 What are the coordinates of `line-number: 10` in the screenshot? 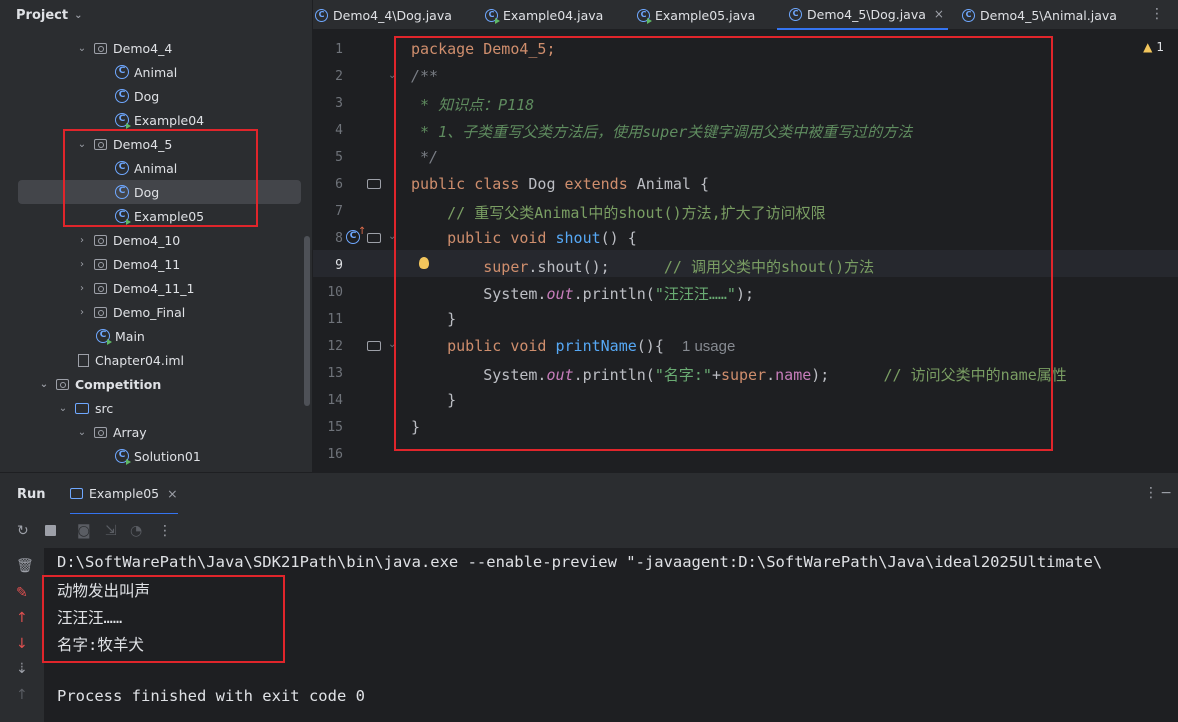 It's located at (335, 292).